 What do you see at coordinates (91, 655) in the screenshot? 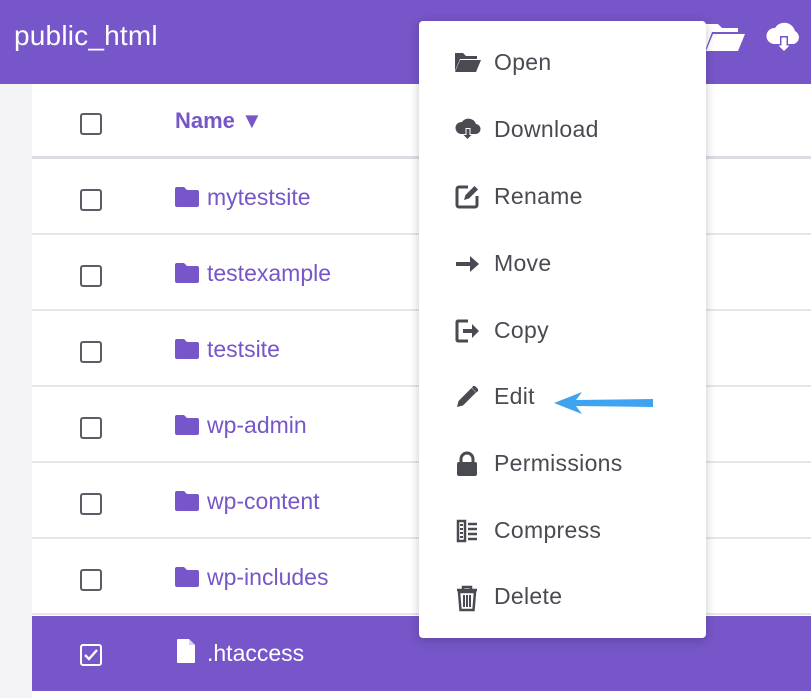
I see `row-checkbox-checked` at bounding box center [91, 655].